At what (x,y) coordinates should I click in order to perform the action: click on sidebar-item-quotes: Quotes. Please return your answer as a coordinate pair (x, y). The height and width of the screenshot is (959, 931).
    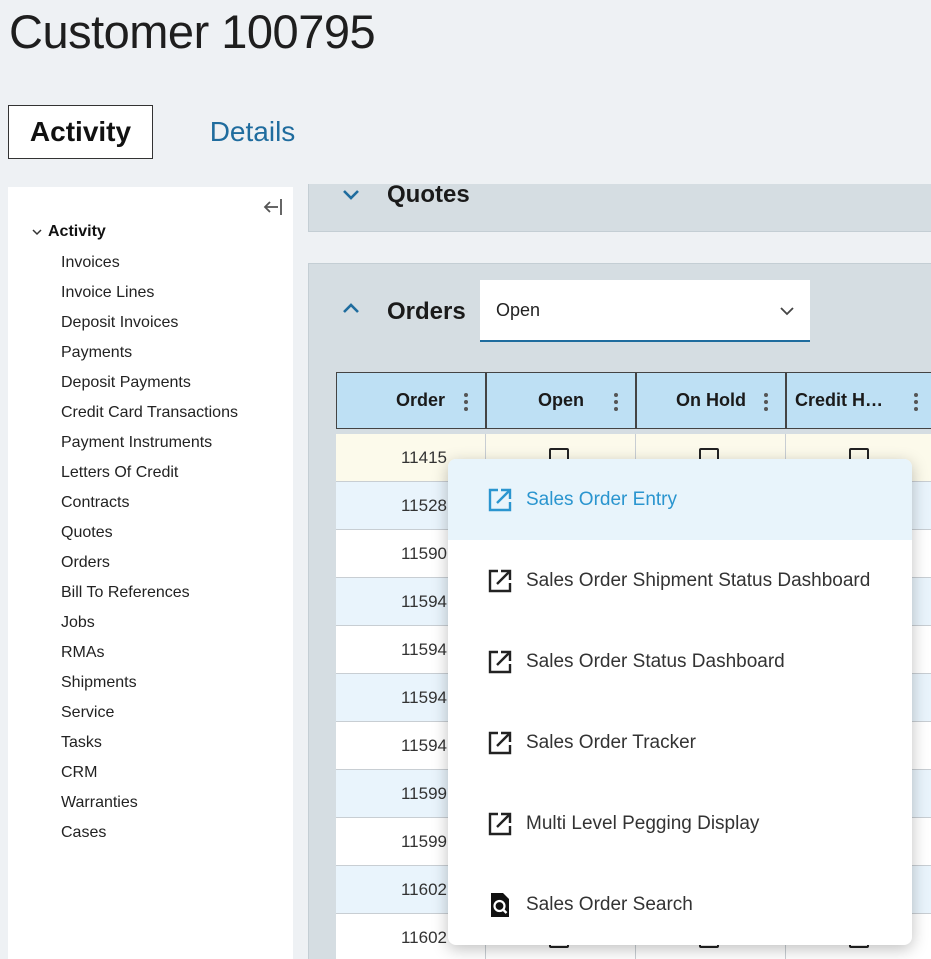
    Looking at the image, I should click on (149, 535).